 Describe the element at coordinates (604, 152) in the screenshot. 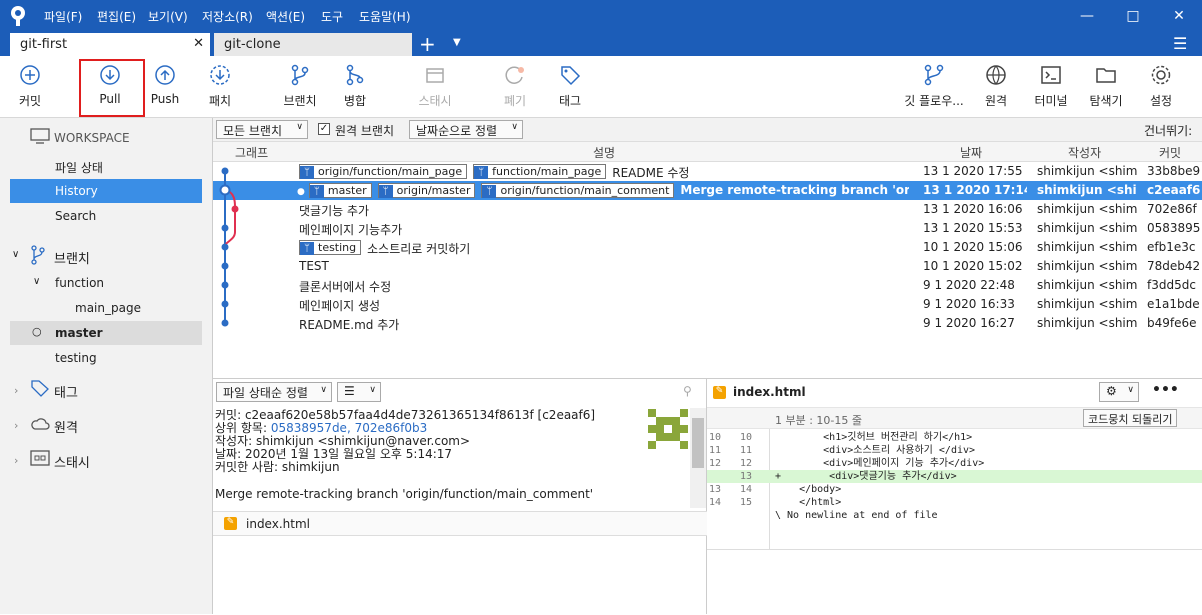

I see `column-description: 설명` at that location.